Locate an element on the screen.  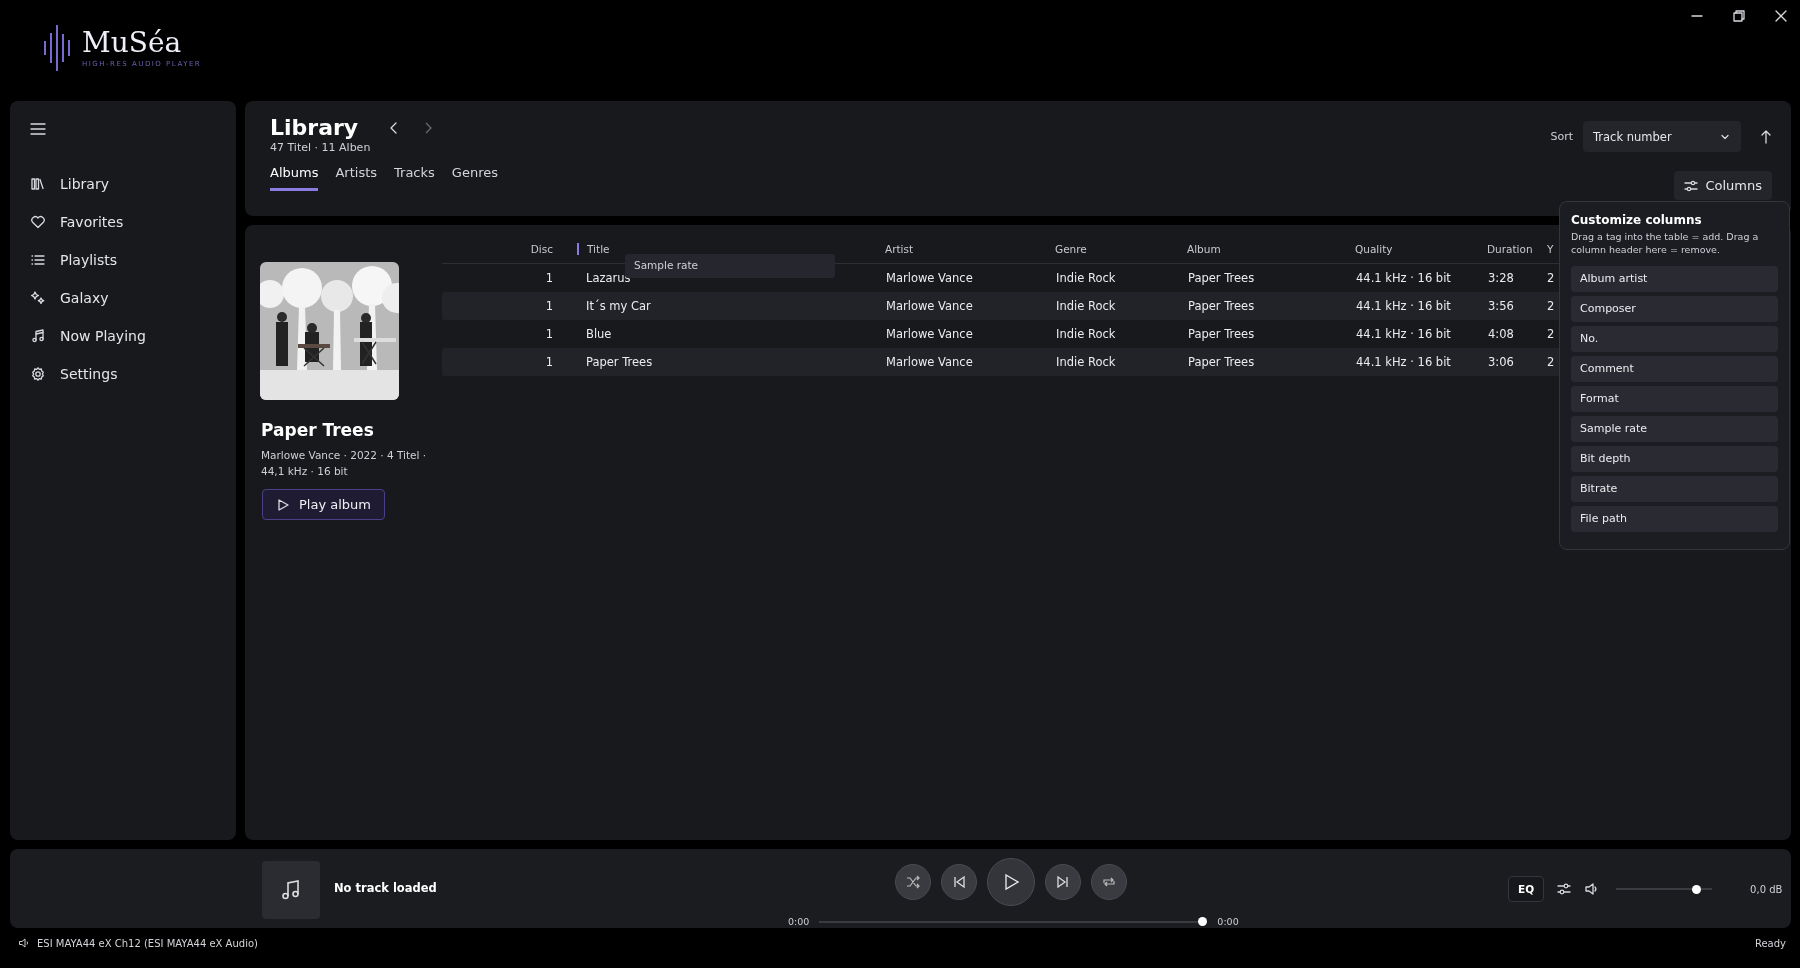
gain-reading: 0,0 dB is located at coordinates (1766, 889).